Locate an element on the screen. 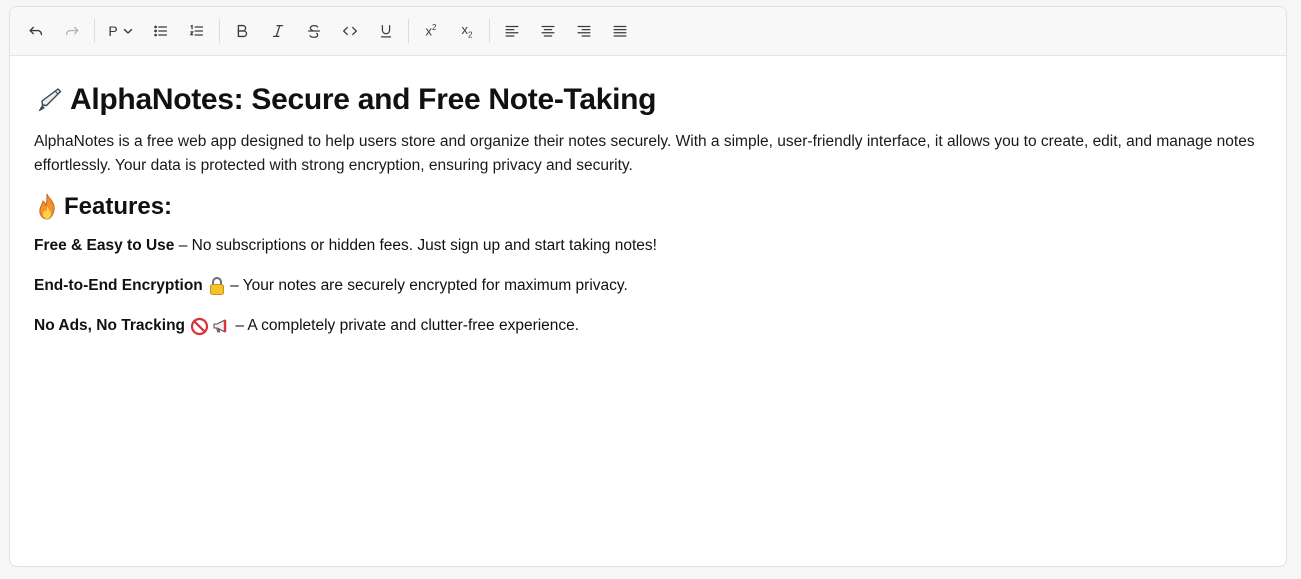  document-title: AlphaNotes: Secure and Free Note-Taking is located at coordinates (363, 99).